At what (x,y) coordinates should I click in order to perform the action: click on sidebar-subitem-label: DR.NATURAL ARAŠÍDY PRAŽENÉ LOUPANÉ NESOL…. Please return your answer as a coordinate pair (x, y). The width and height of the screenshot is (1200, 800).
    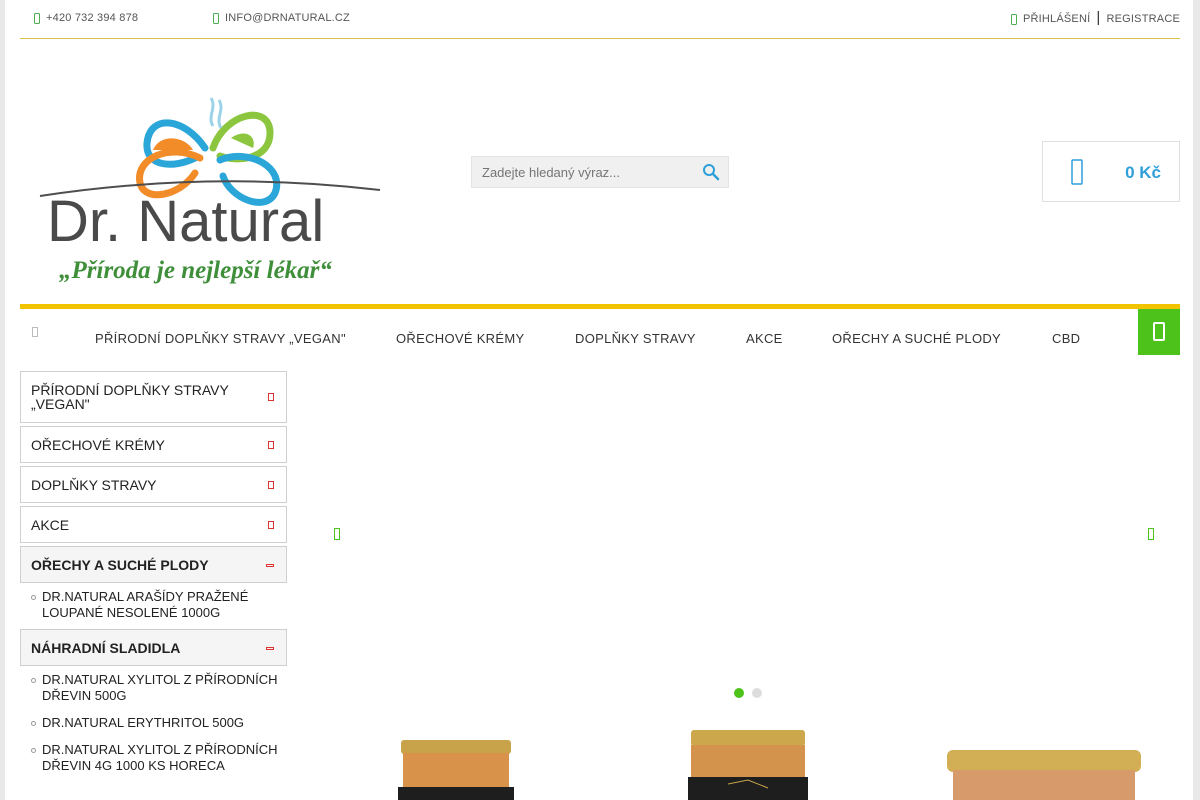
    Looking at the image, I should click on (145, 604).